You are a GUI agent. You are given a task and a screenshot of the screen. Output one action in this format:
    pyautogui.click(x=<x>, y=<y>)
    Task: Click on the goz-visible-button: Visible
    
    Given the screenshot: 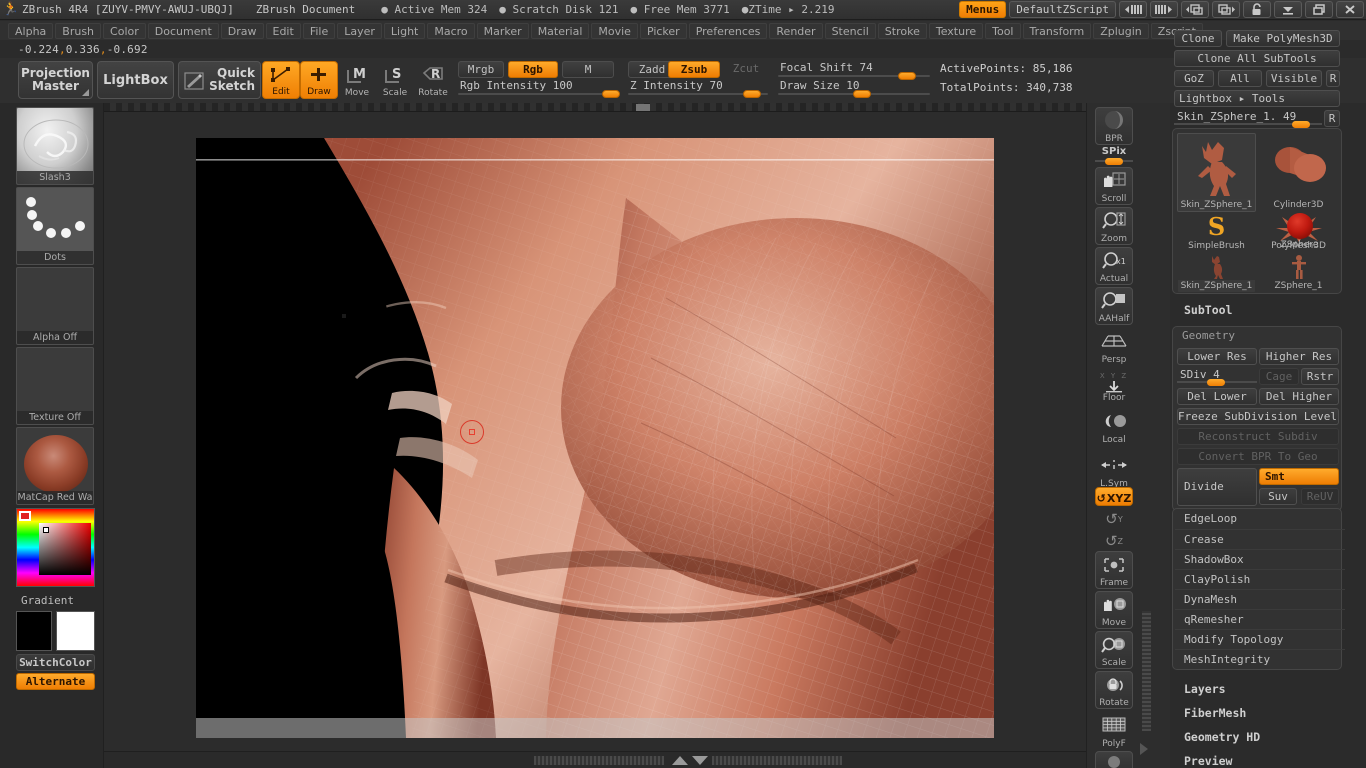 What is the action you would take?
    pyautogui.click(x=1294, y=78)
    